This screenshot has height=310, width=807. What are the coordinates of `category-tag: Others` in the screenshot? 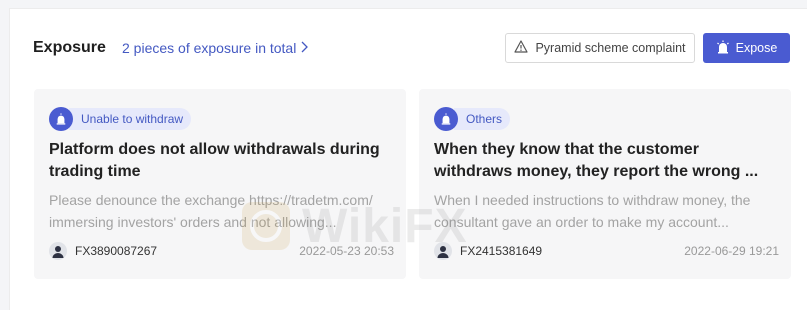 It's located at (472, 119).